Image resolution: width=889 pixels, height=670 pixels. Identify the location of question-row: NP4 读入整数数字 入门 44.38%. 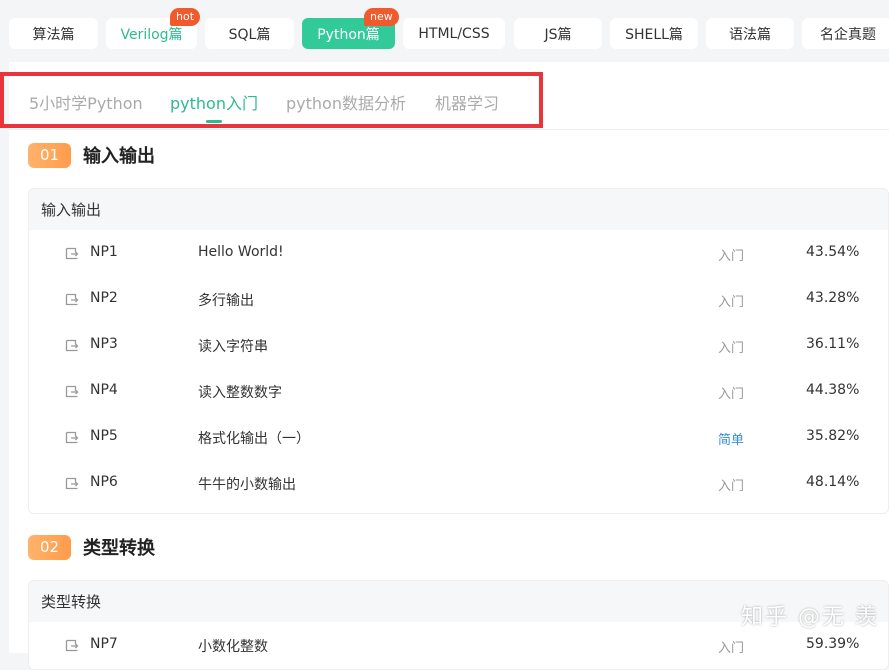
(458, 391).